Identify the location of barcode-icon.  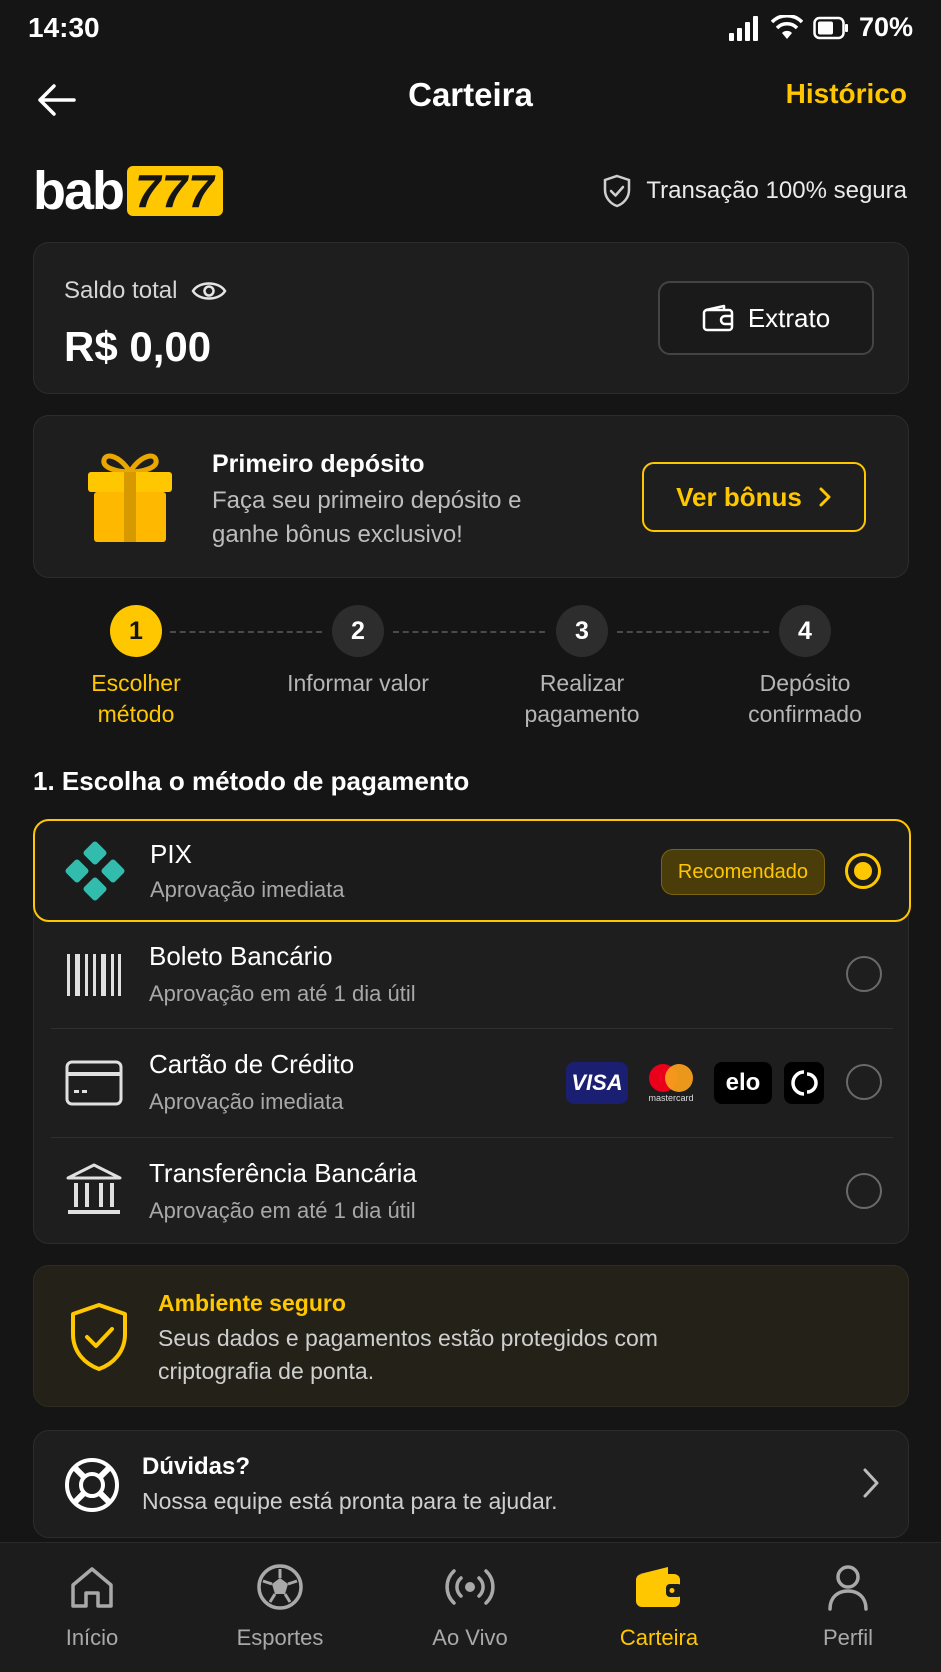
(94, 975).